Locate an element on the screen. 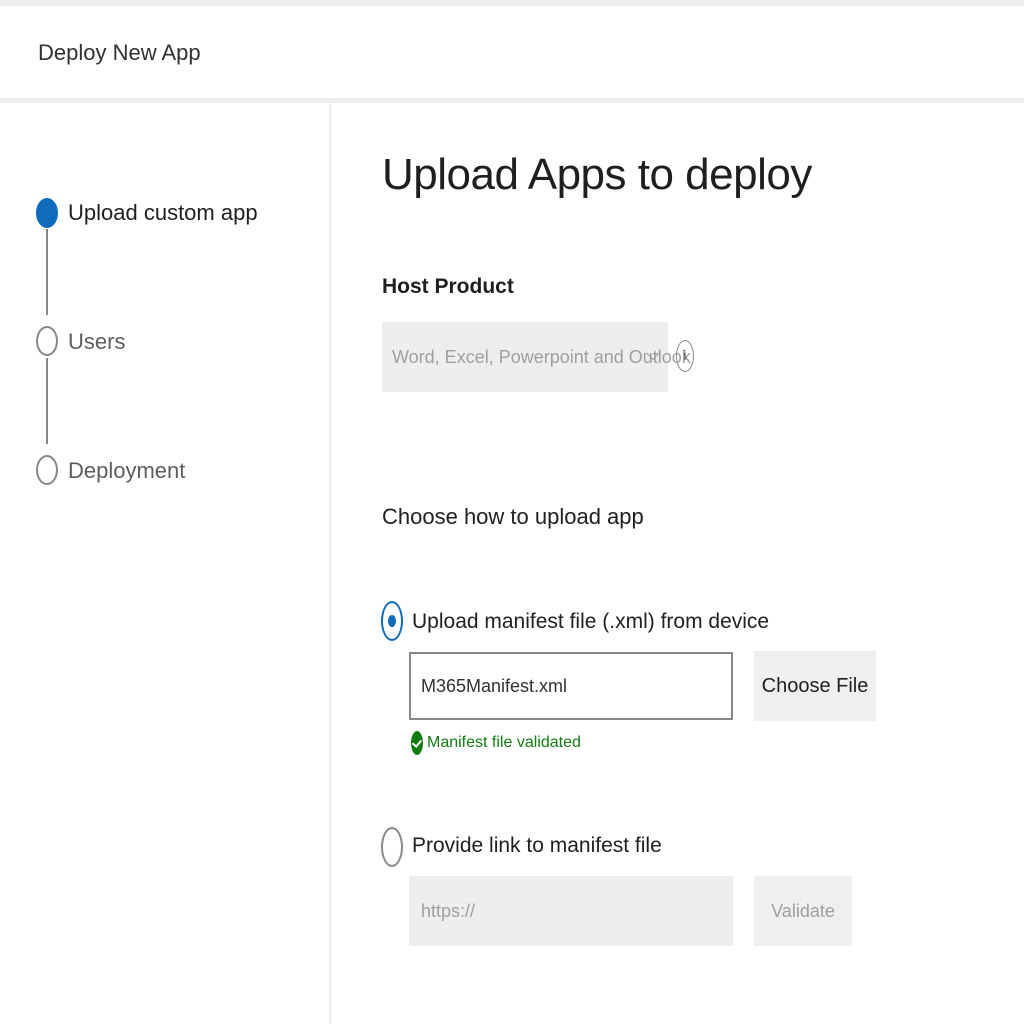 This screenshot has height=1024, width=1024. upload-from-device-radio is located at coordinates (392, 621).